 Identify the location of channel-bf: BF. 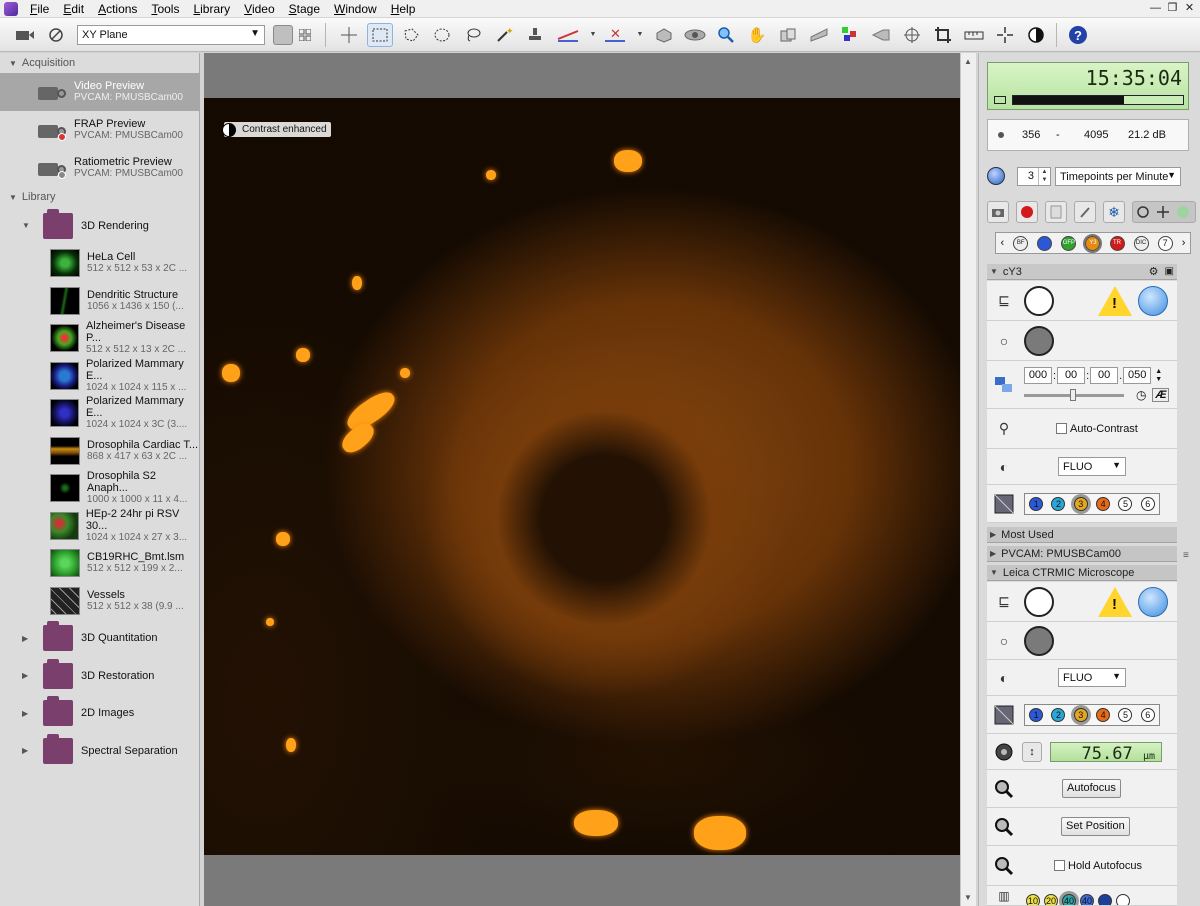
(1021, 243).